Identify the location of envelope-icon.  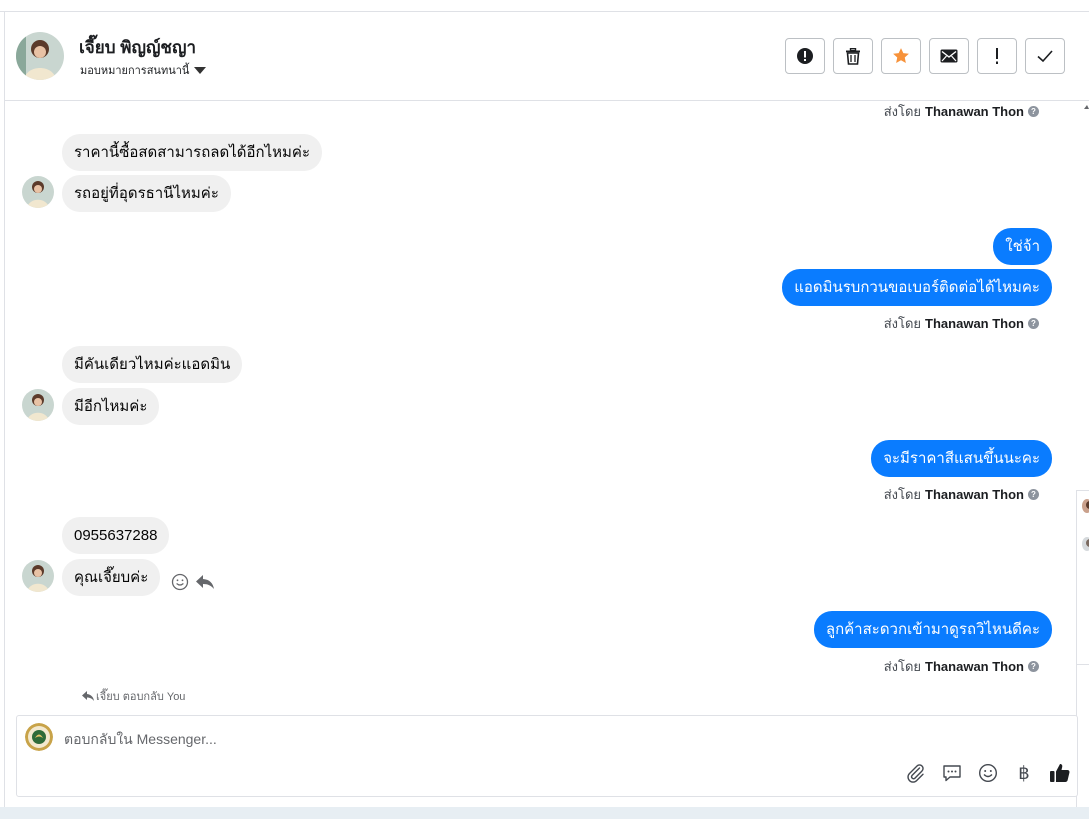
(949, 56).